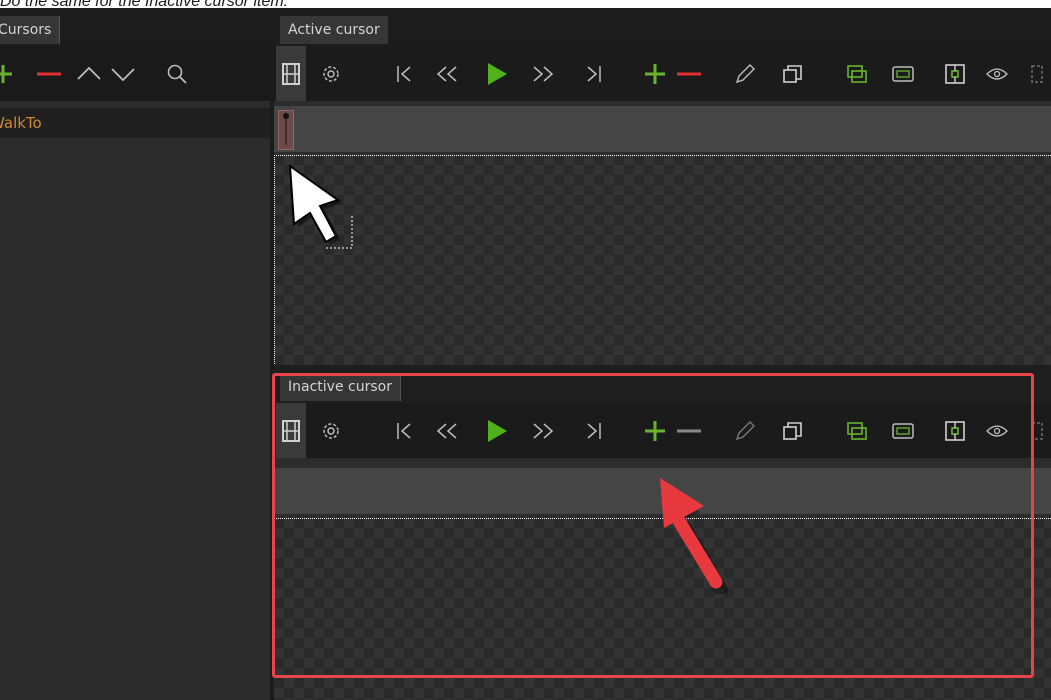 The image size is (1051, 700). I want to click on search-button, so click(177, 73).